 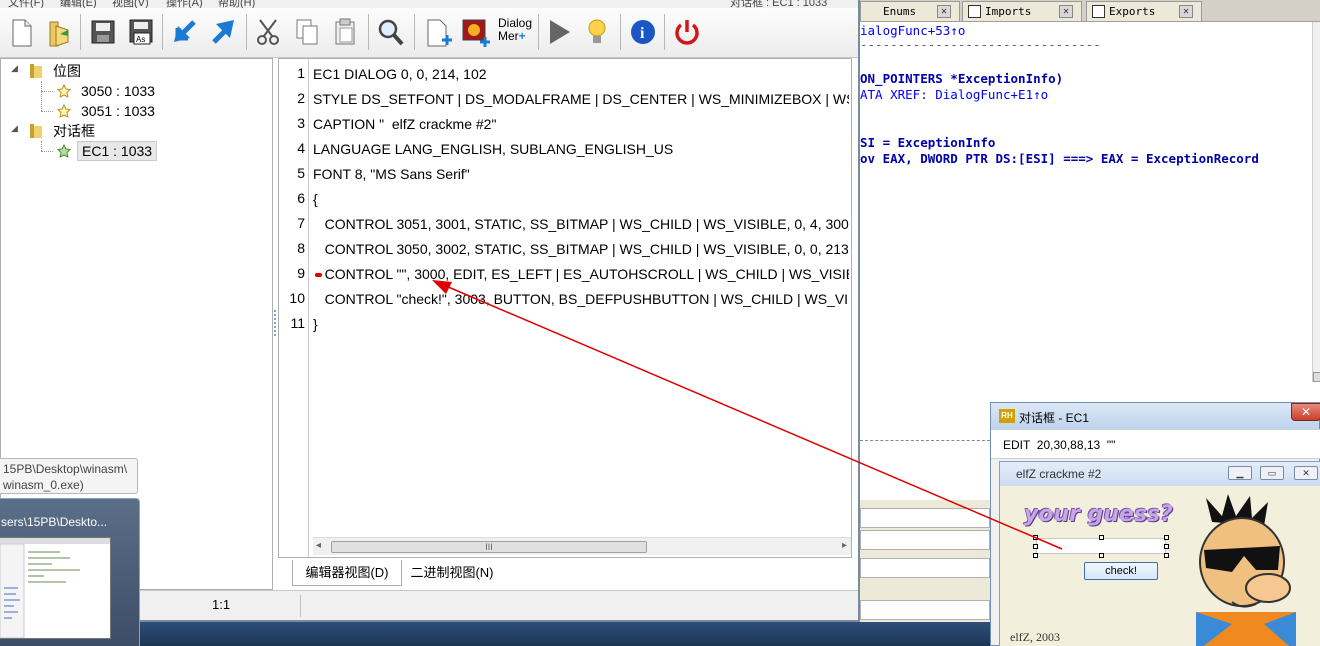 What do you see at coordinates (36, 71) in the screenshot?
I see `folder-icon` at bounding box center [36, 71].